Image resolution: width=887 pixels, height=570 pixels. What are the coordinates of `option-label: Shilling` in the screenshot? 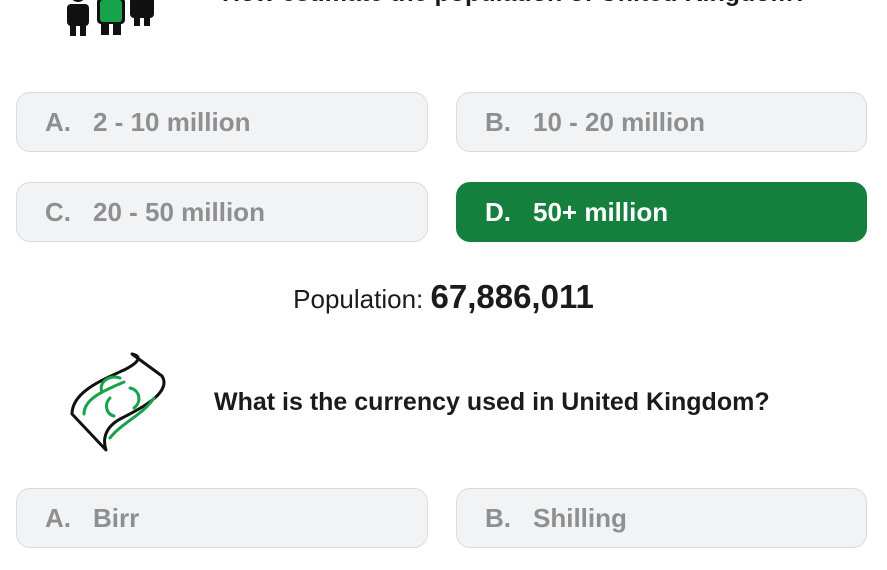 It's located at (580, 517).